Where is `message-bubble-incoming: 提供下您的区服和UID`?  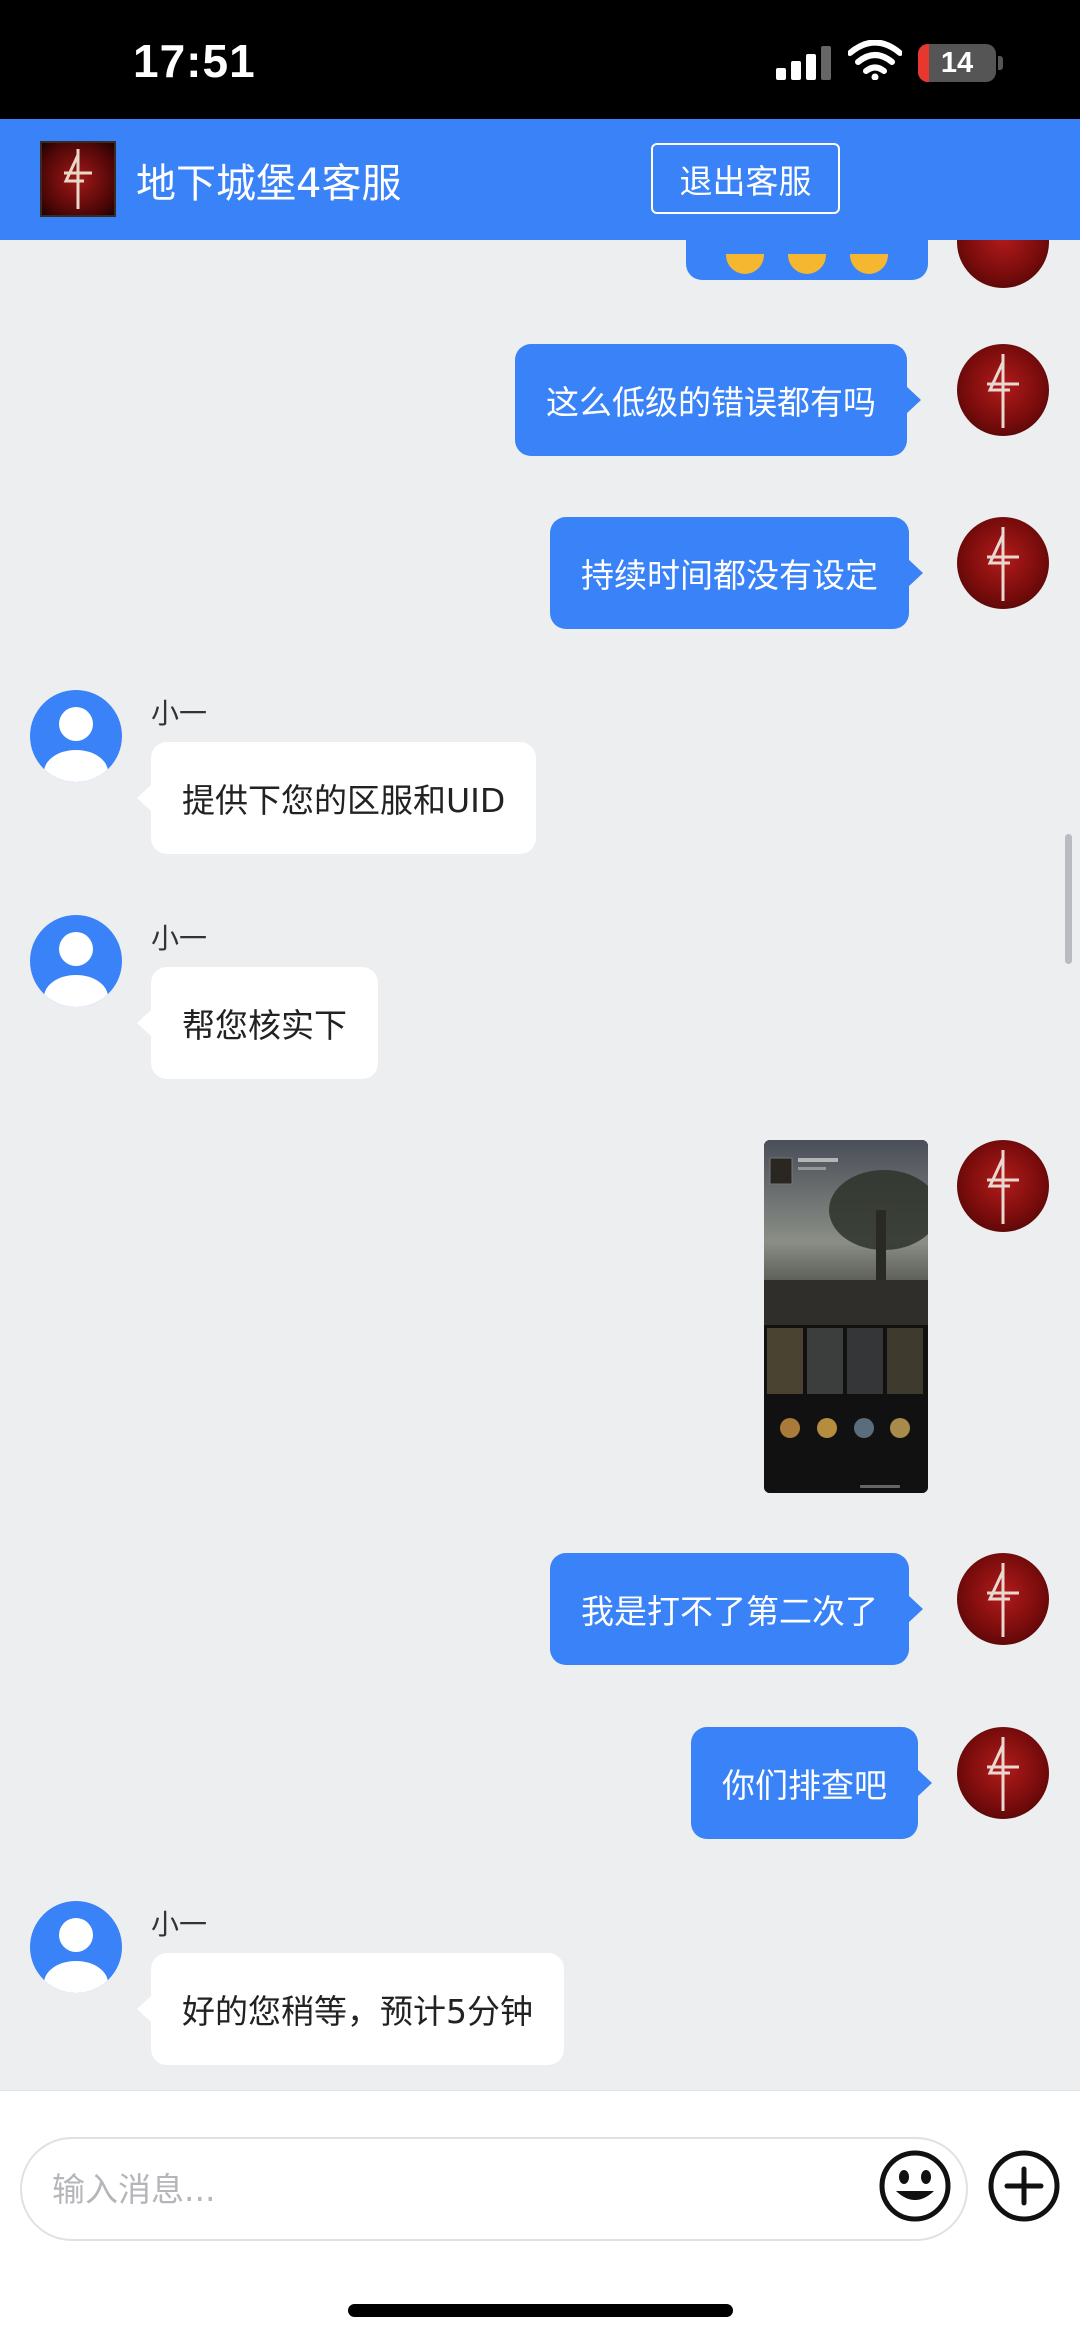
message-bubble-incoming: 提供下您的区服和UID is located at coordinates (336, 798).